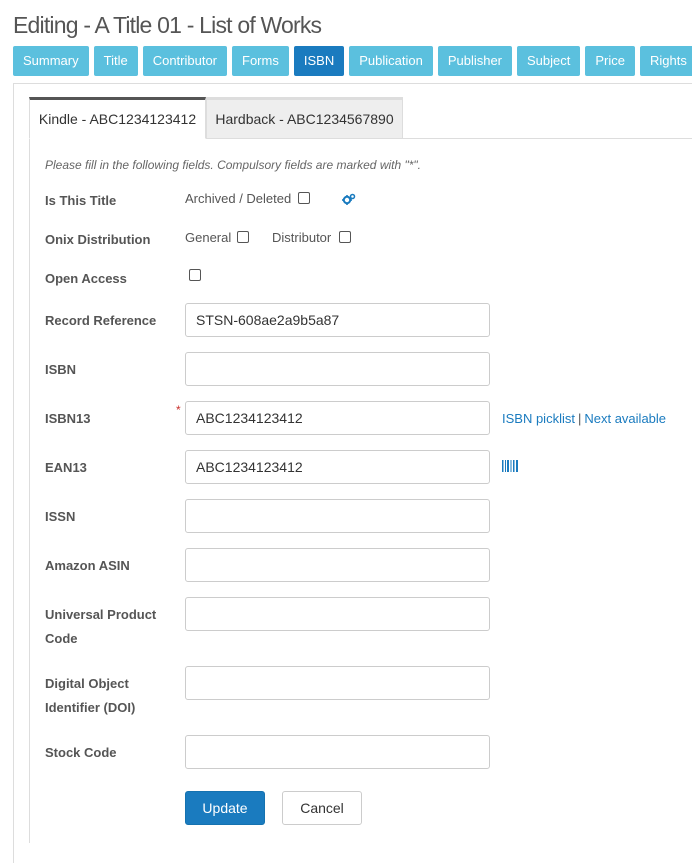 The image size is (692, 863). Describe the element at coordinates (208, 237) in the screenshot. I see `general-label: General` at that location.